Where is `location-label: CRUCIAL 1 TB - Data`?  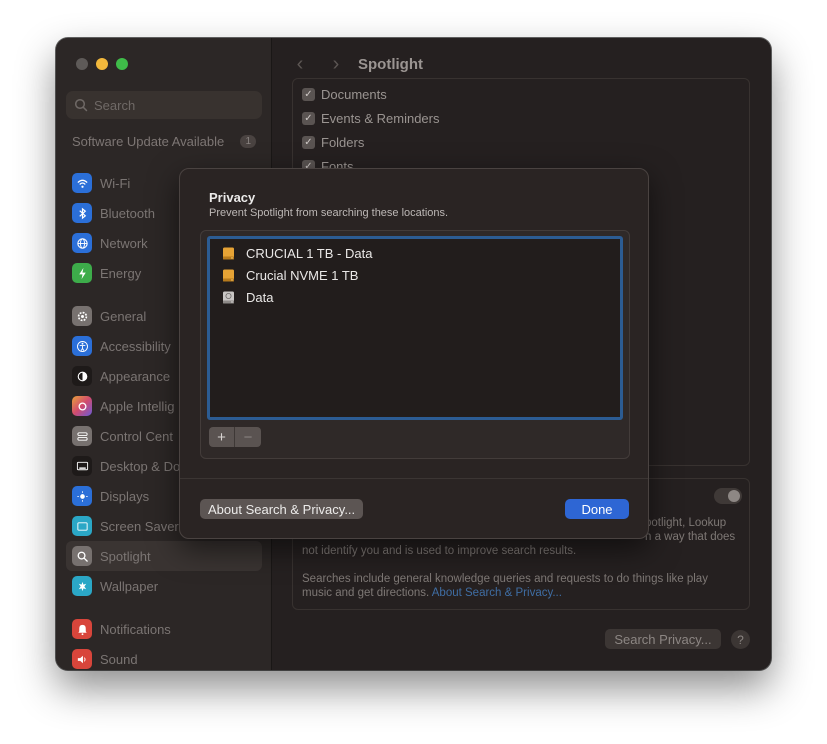
location-label: CRUCIAL 1 TB - Data is located at coordinates (309, 253).